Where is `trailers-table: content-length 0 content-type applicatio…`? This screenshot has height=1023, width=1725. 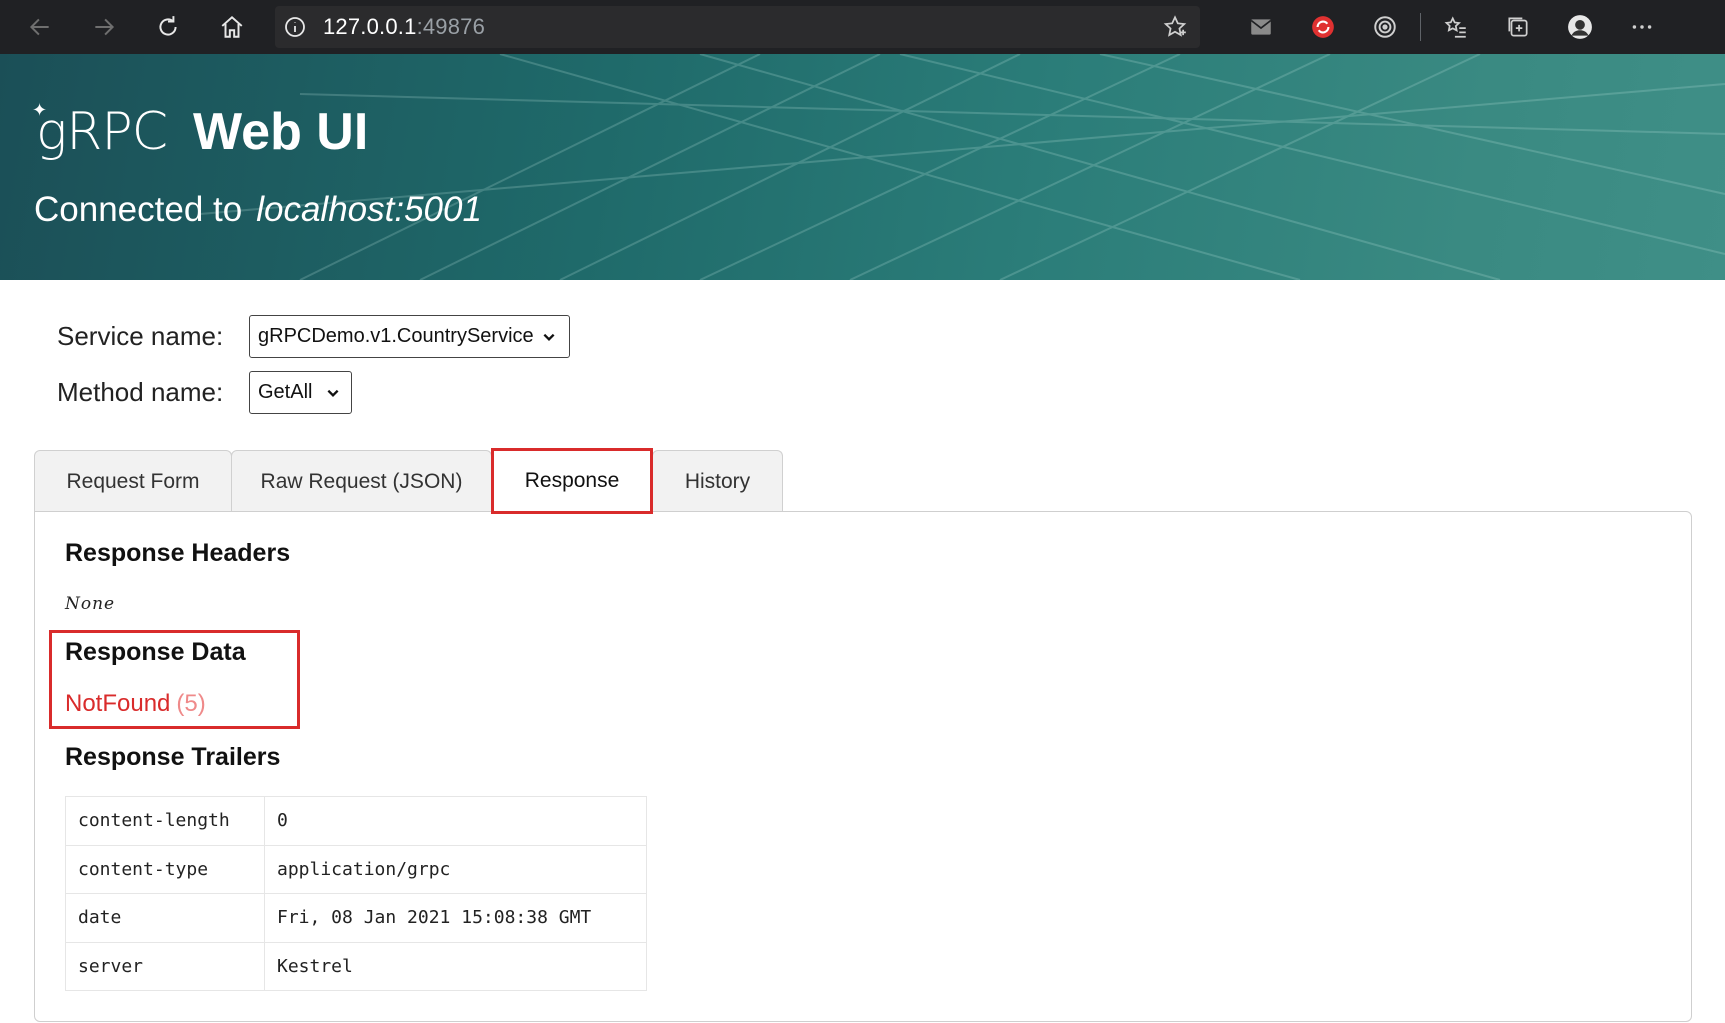 trailers-table: content-length 0 content-type applicatio… is located at coordinates (356, 893).